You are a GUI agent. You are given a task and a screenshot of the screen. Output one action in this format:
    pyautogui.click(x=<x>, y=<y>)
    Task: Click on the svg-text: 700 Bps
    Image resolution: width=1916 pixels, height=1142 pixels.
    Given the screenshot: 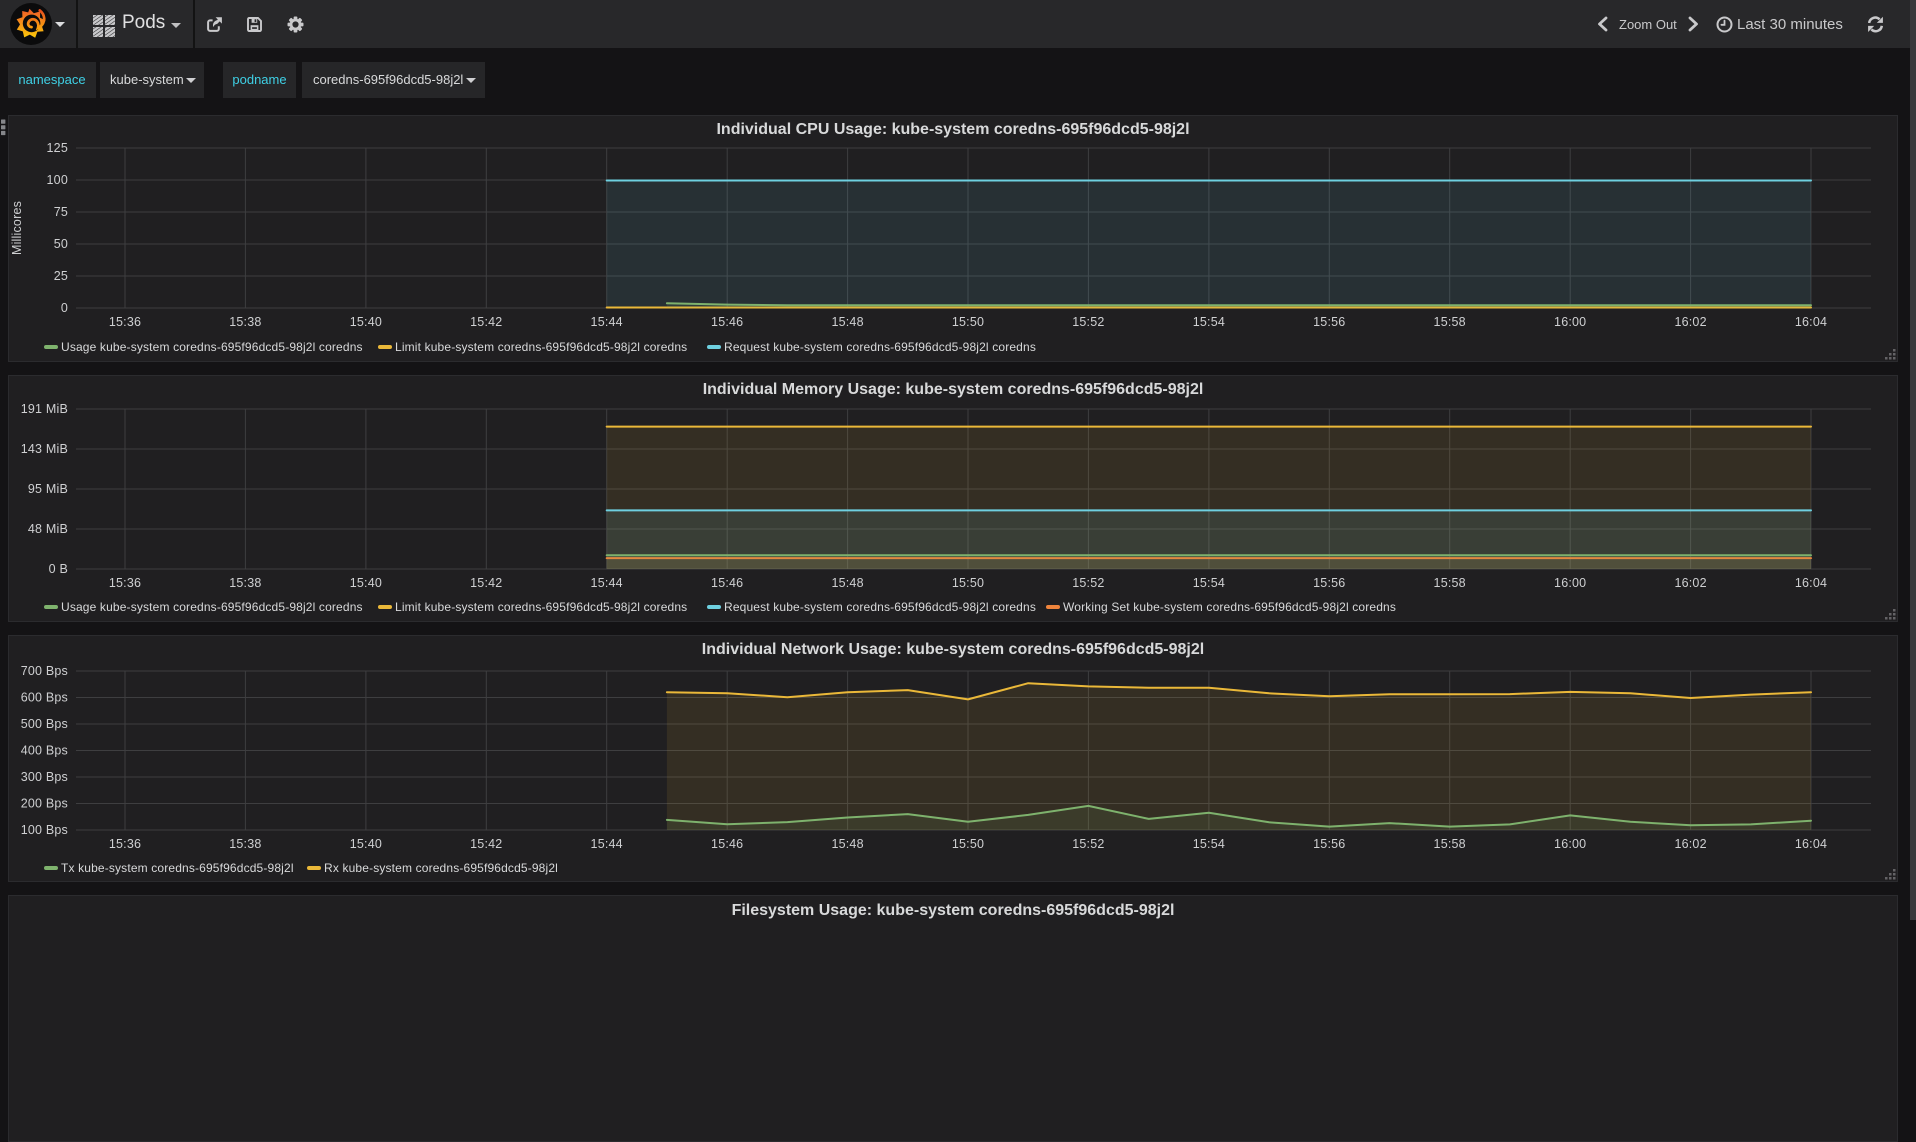 What is the action you would take?
    pyautogui.click(x=44, y=671)
    